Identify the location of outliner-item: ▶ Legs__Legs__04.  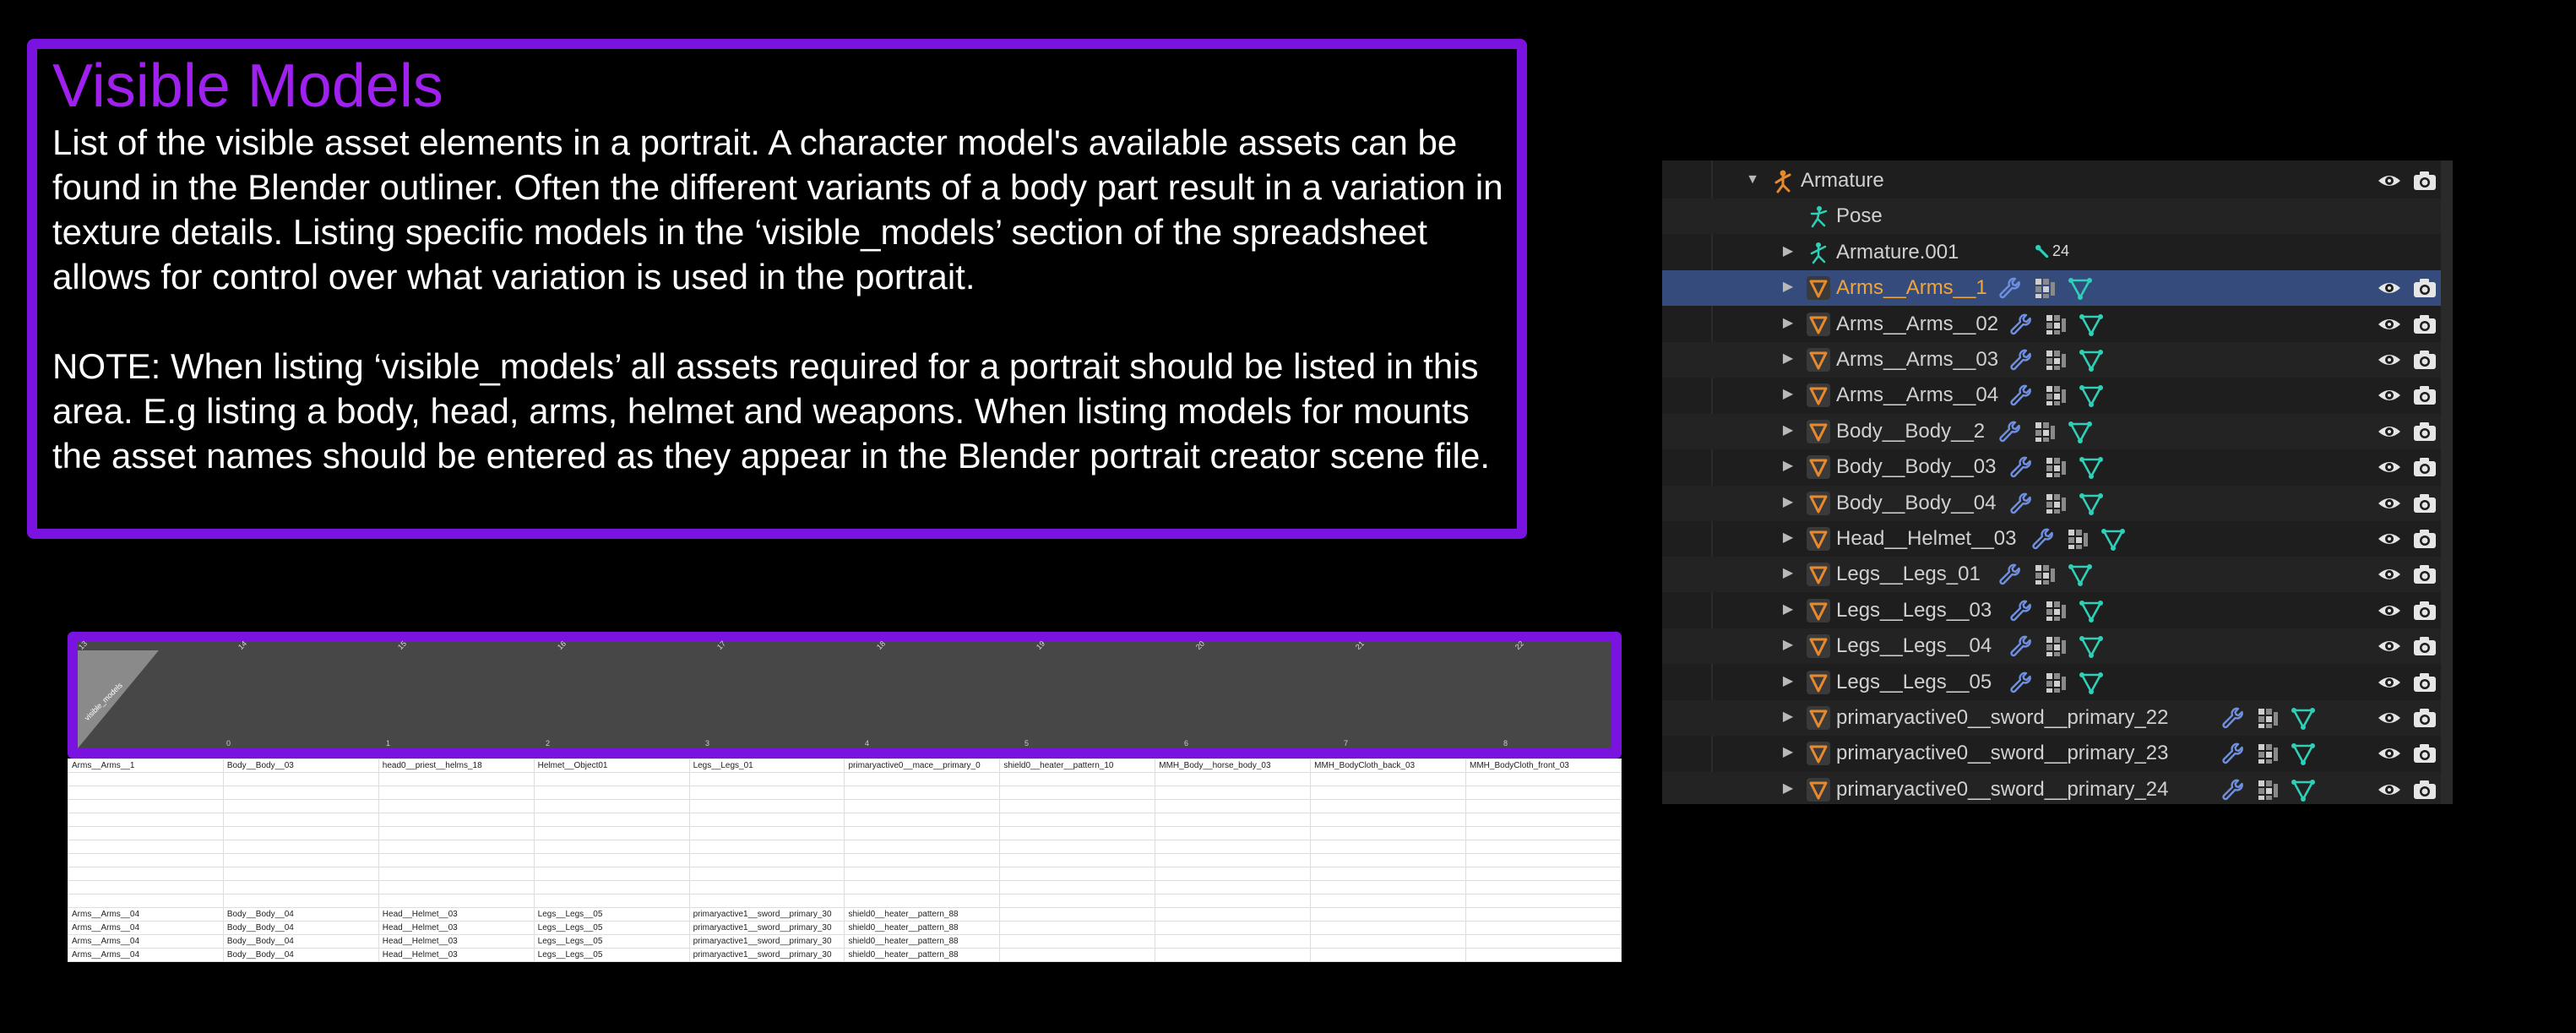
(2051, 646).